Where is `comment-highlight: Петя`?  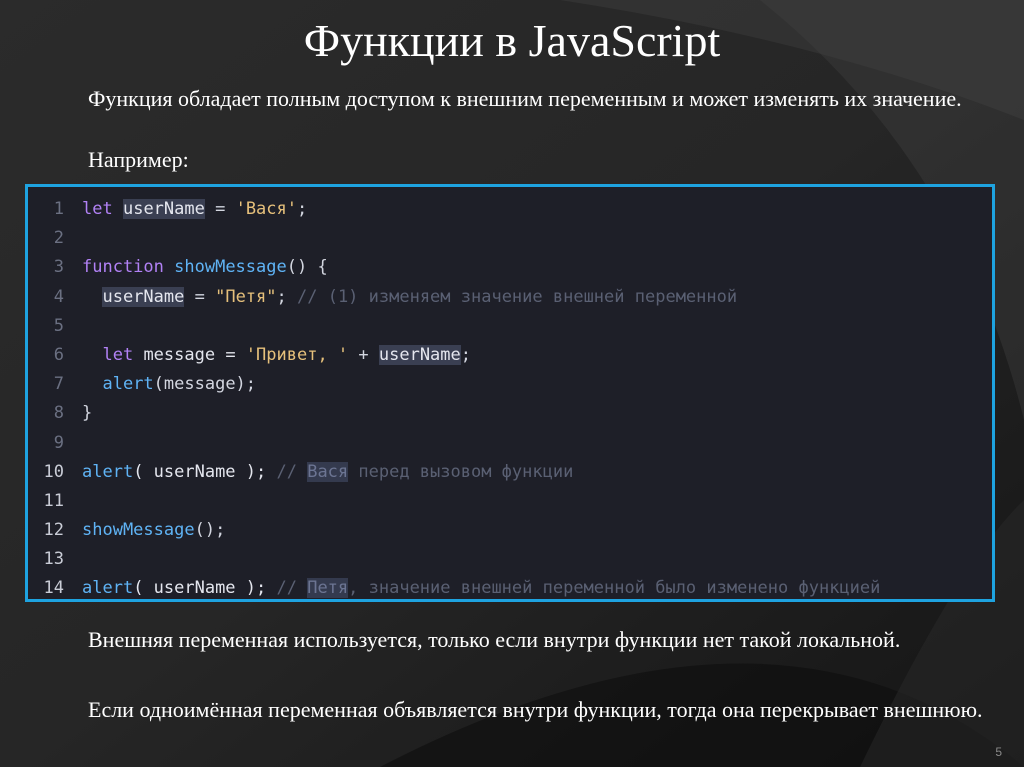
comment-highlight: Петя is located at coordinates (328, 588).